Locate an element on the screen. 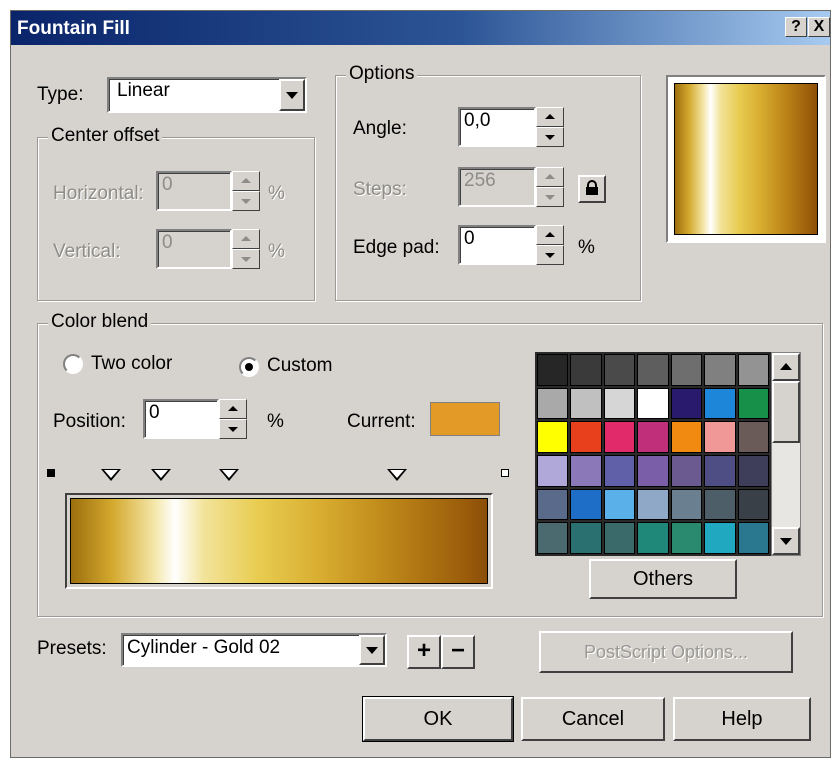 The height and width of the screenshot is (763, 835). custom-radio is located at coordinates (249, 367).